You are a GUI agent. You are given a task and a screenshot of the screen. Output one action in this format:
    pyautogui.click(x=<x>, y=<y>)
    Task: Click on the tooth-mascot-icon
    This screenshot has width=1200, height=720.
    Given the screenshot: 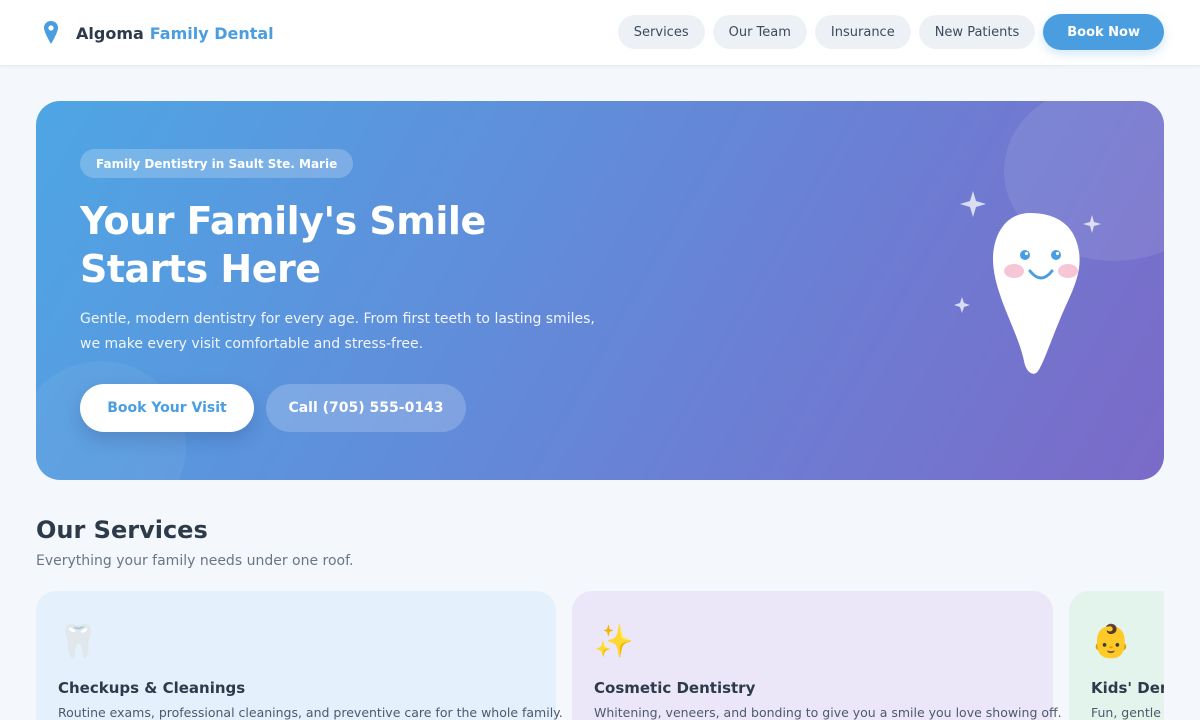 What is the action you would take?
    pyautogui.click(x=1027, y=282)
    